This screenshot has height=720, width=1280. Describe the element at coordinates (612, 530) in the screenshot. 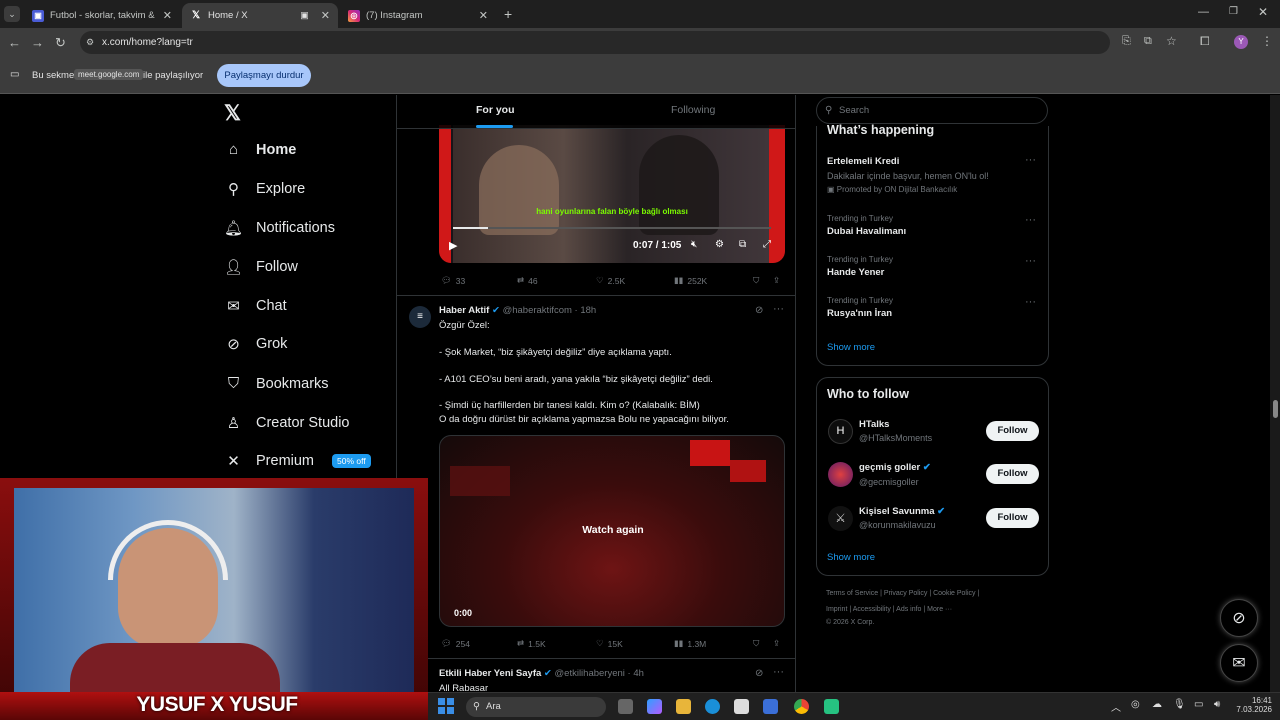

I see `watch-again-button: Watch again` at that location.